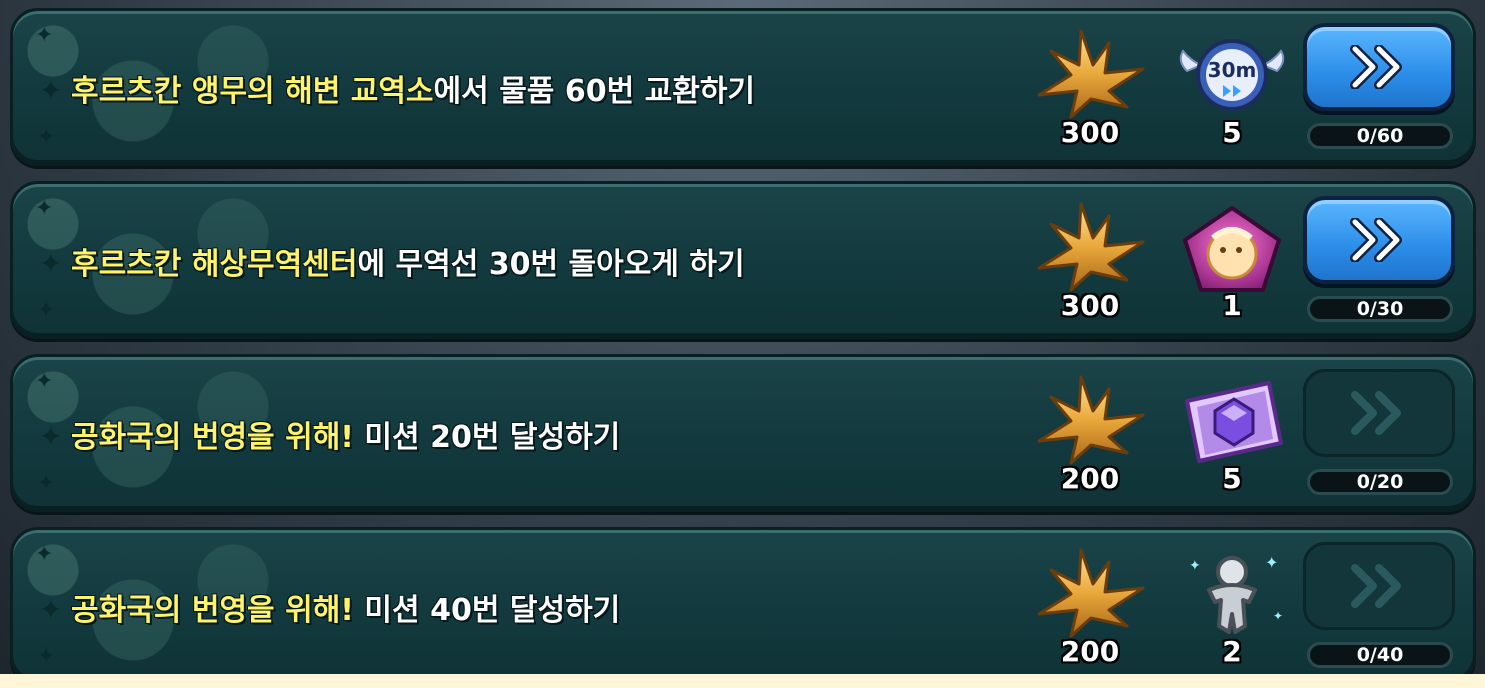 This screenshot has width=1485, height=688. I want to click on 30m-speedup-clock-icon: 30m, so click(1232, 75).